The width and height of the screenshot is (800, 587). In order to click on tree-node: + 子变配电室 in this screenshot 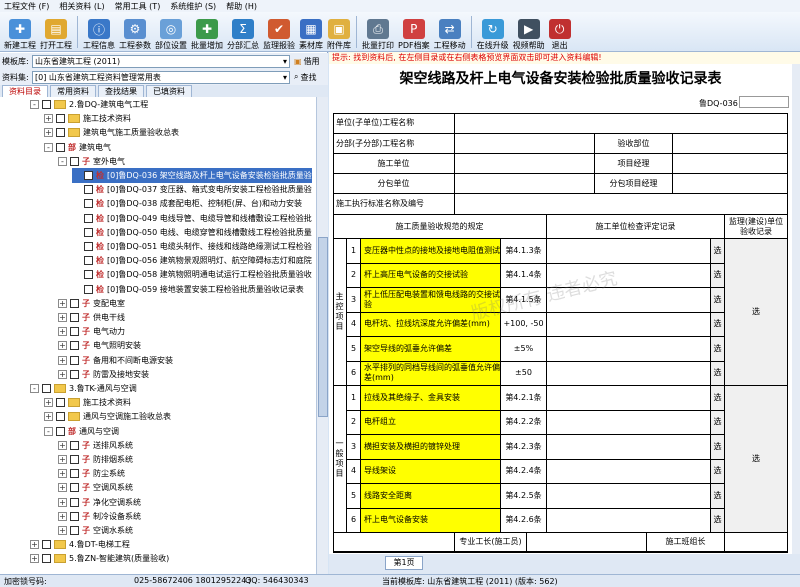, I will do `click(91, 303)`.